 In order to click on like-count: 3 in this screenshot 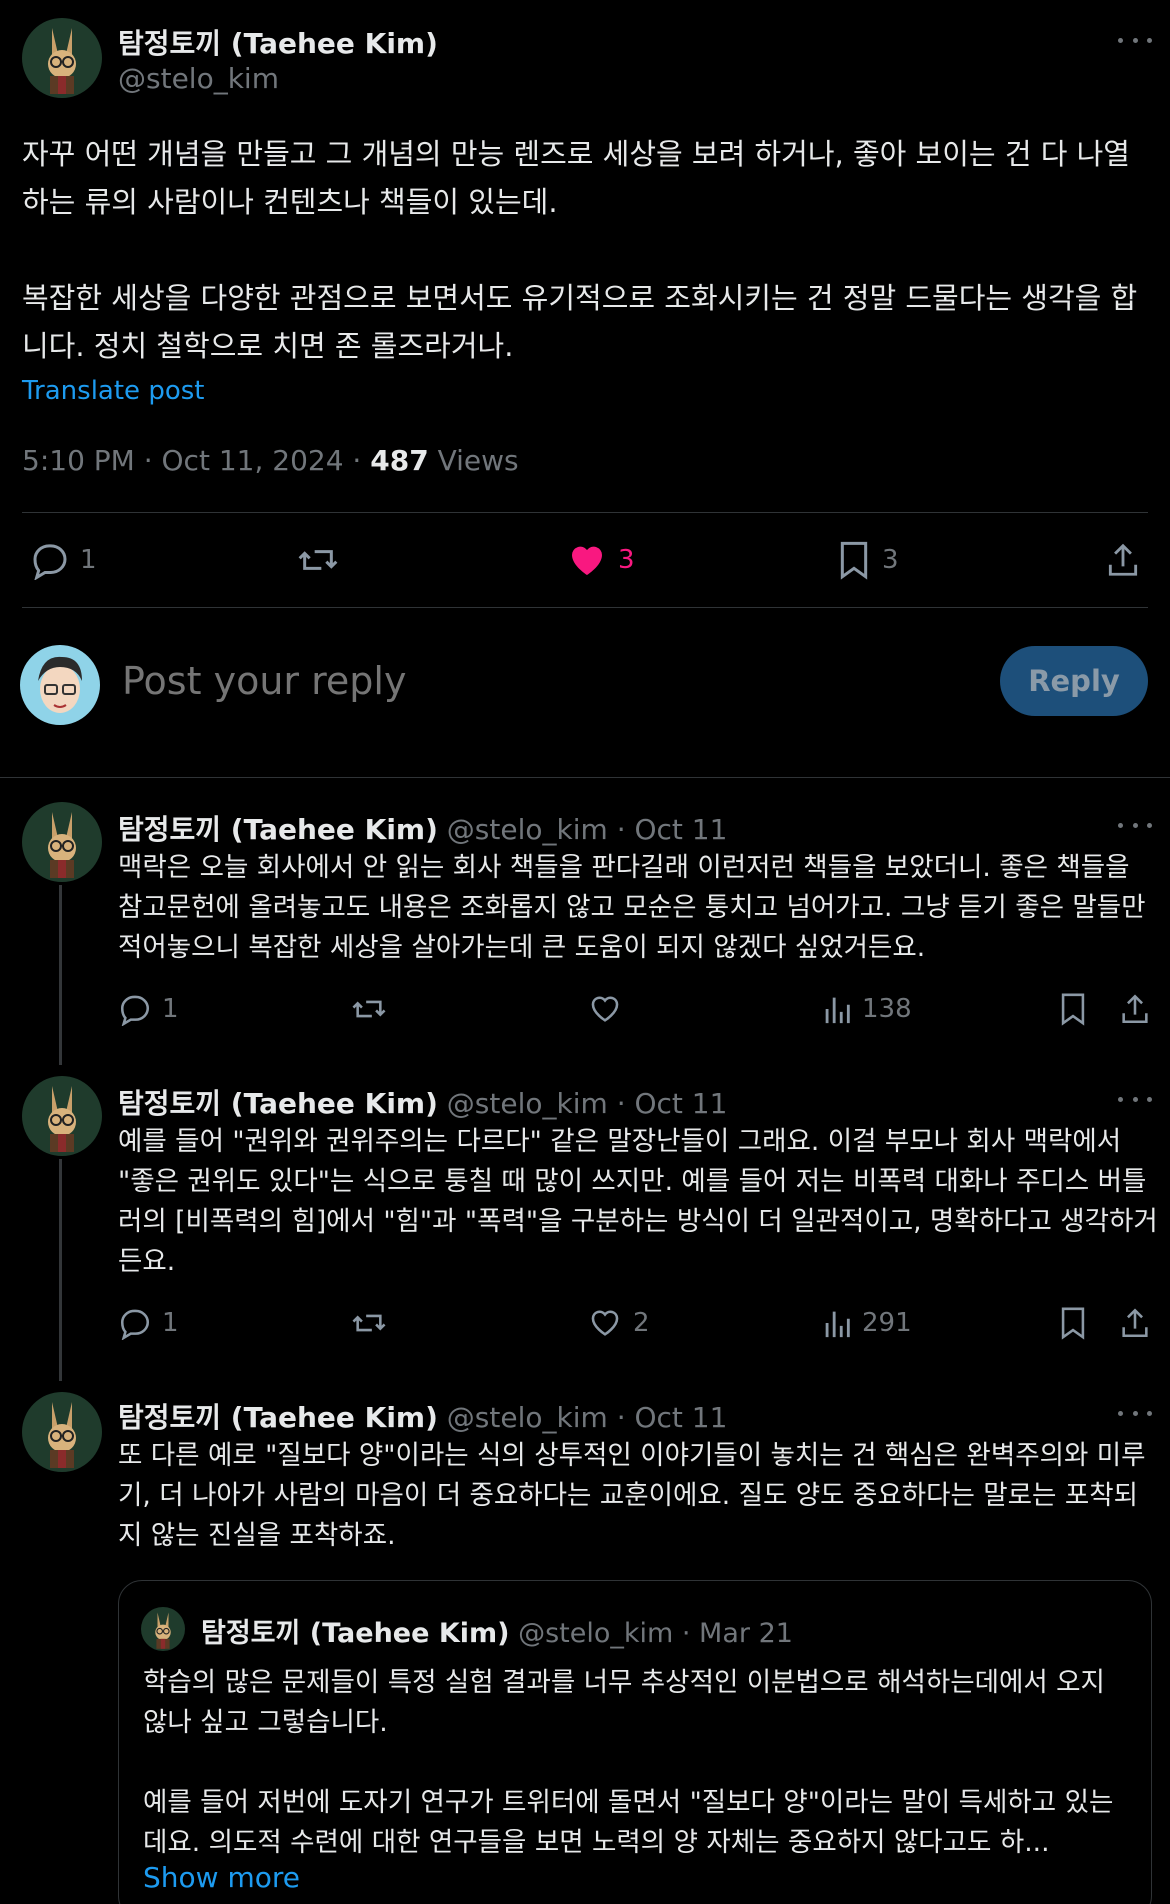, I will do `click(626, 560)`.